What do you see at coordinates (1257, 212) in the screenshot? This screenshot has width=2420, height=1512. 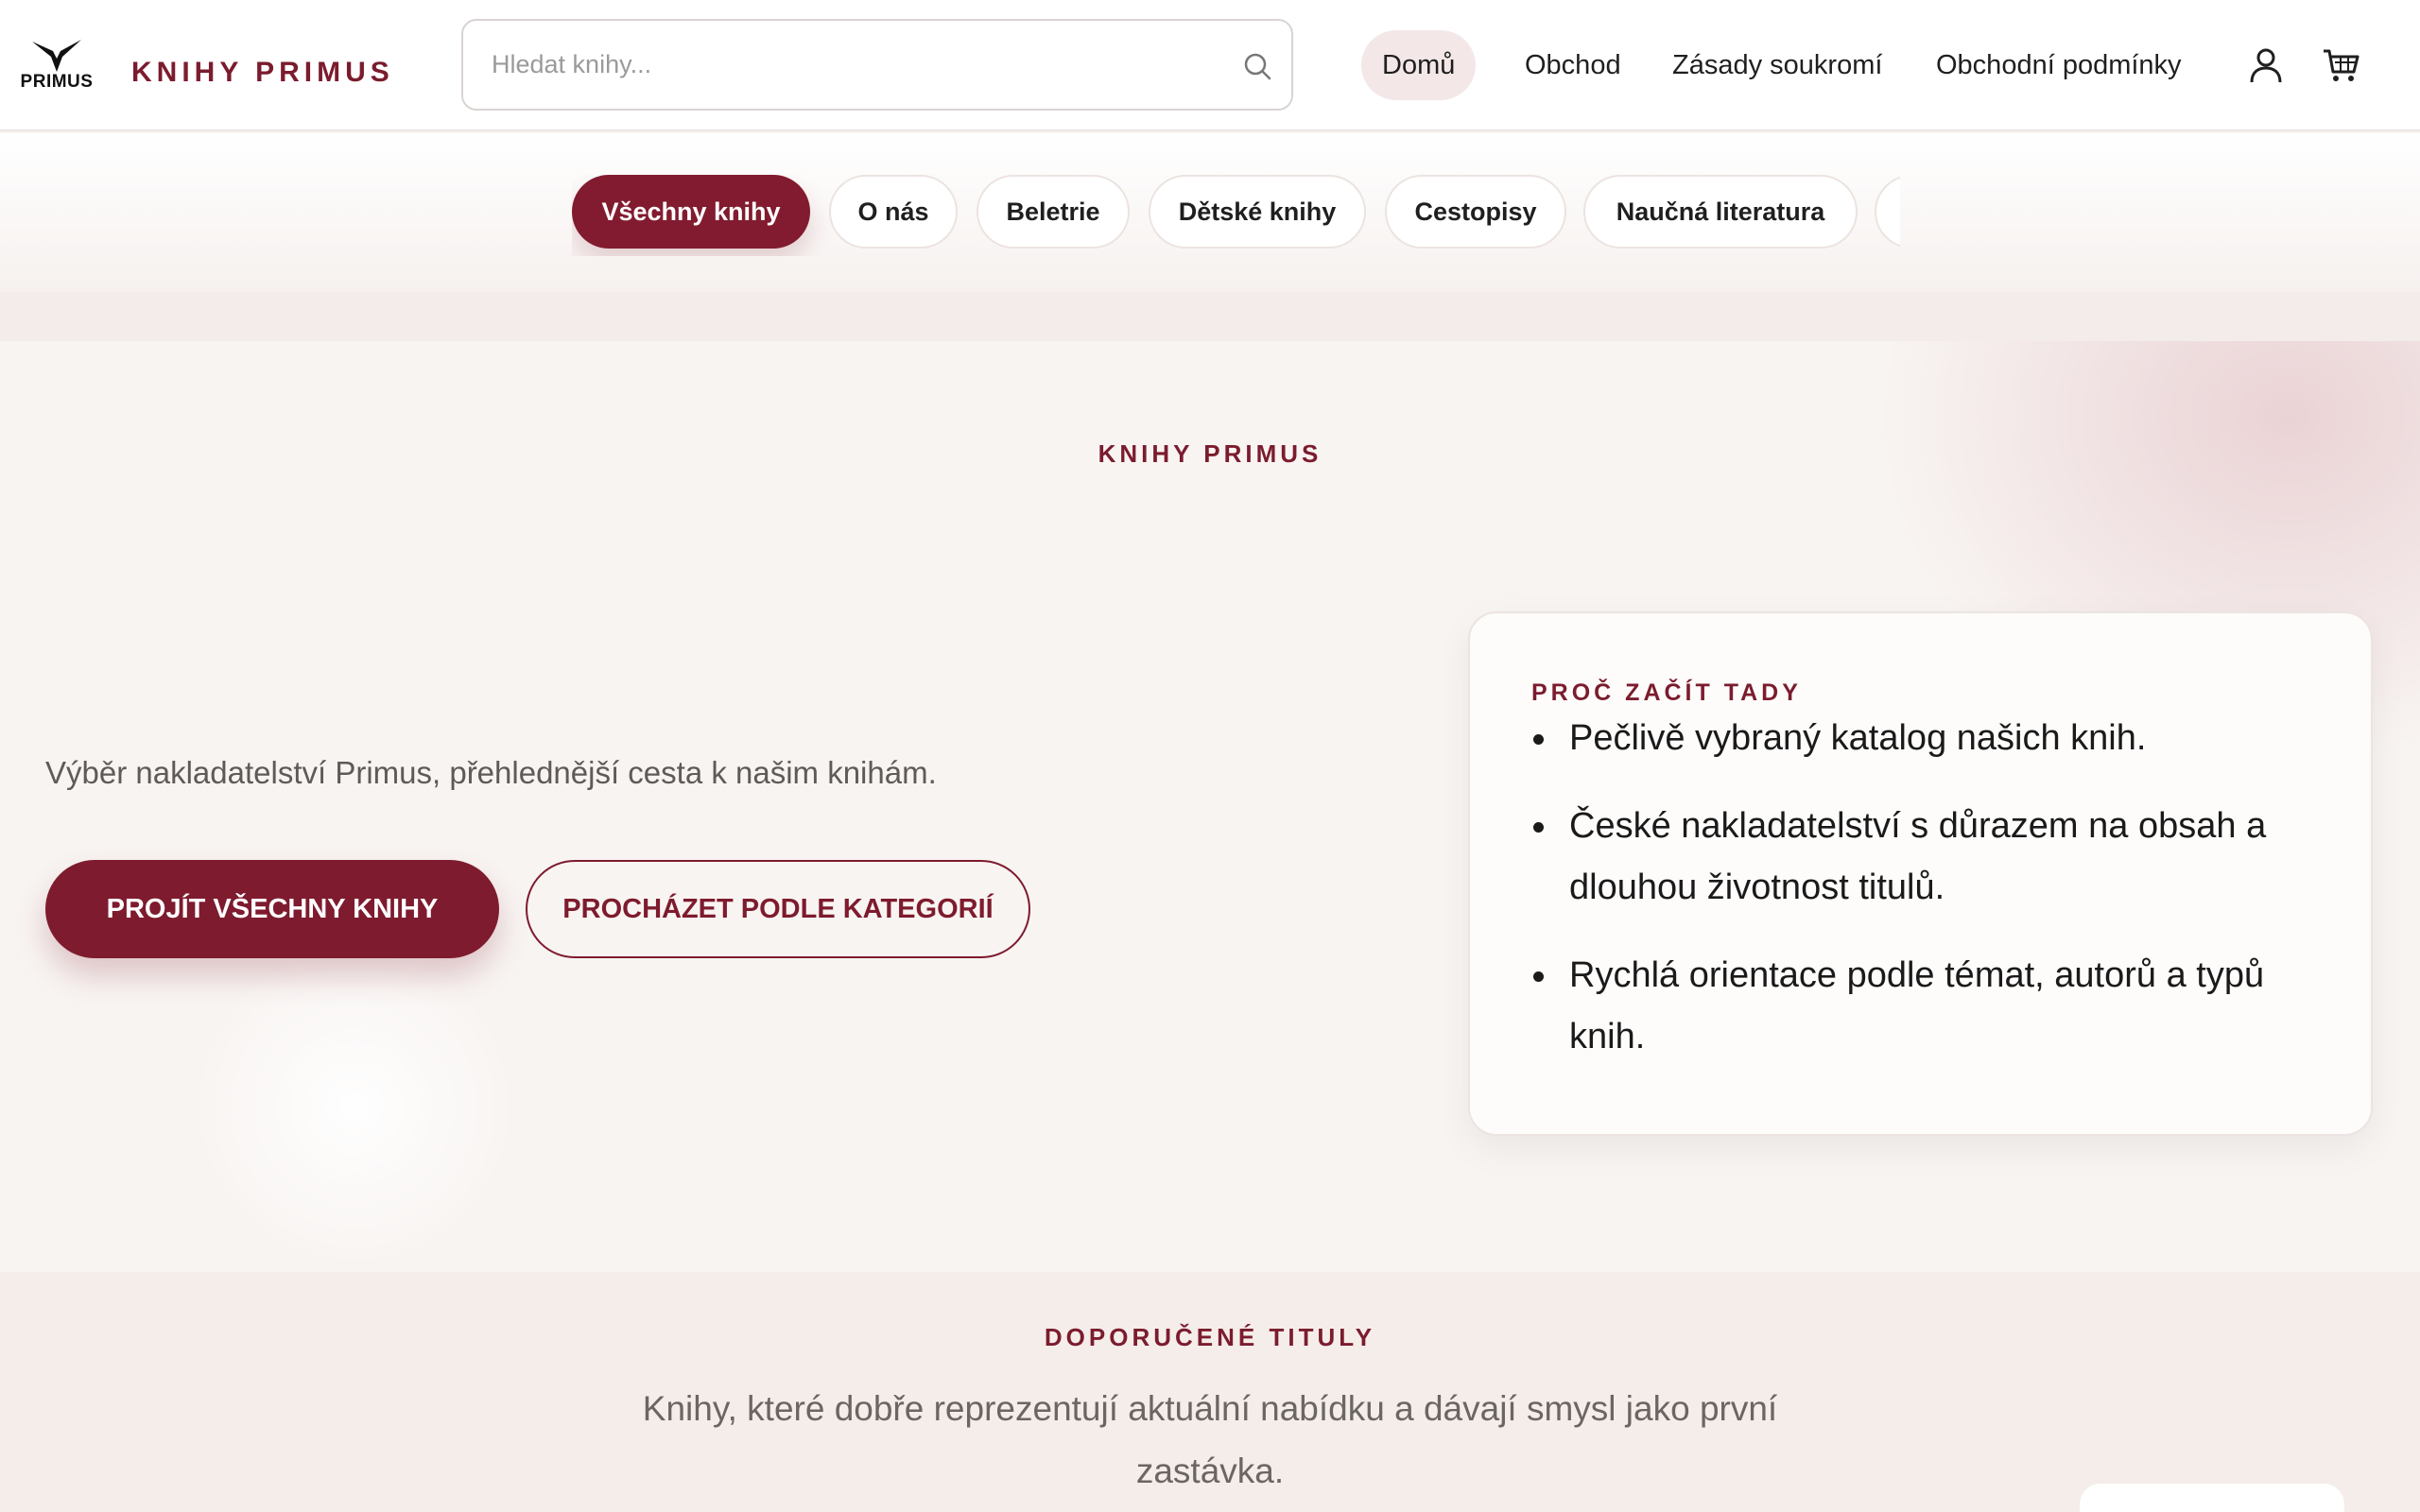 I see `category-pill-childrens: Dětské knihy` at bounding box center [1257, 212].